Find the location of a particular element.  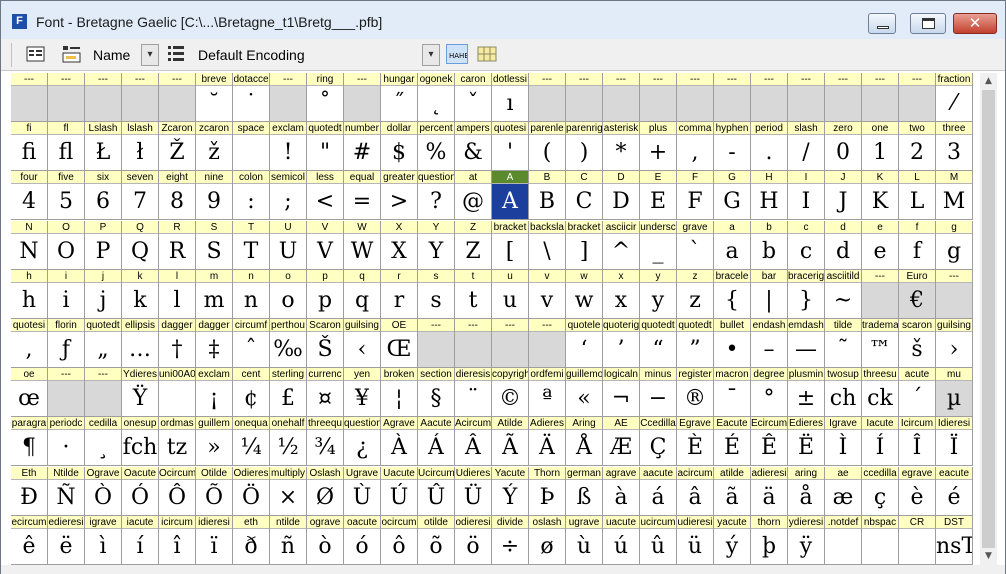

glyph-cell: quotedt " is located at coordinates (325, 146).